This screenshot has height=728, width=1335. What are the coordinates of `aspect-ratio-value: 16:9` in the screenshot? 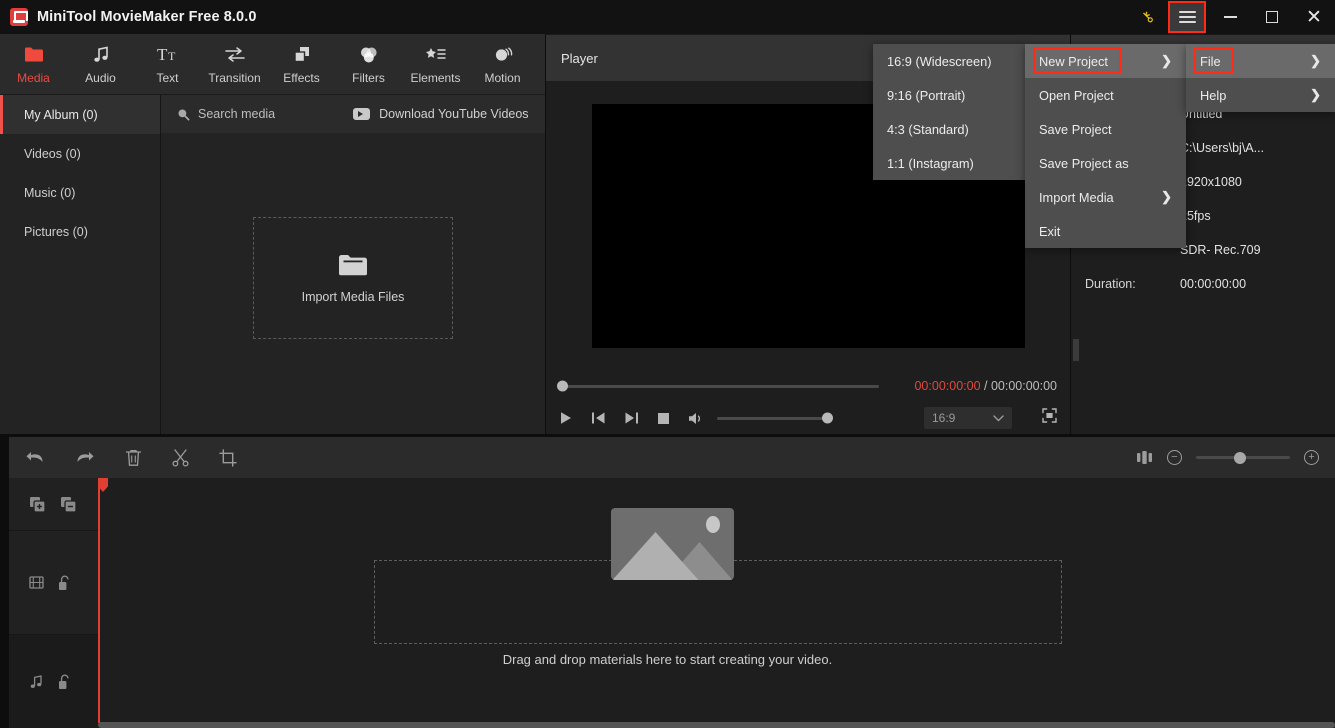 It's located at (944, 418).